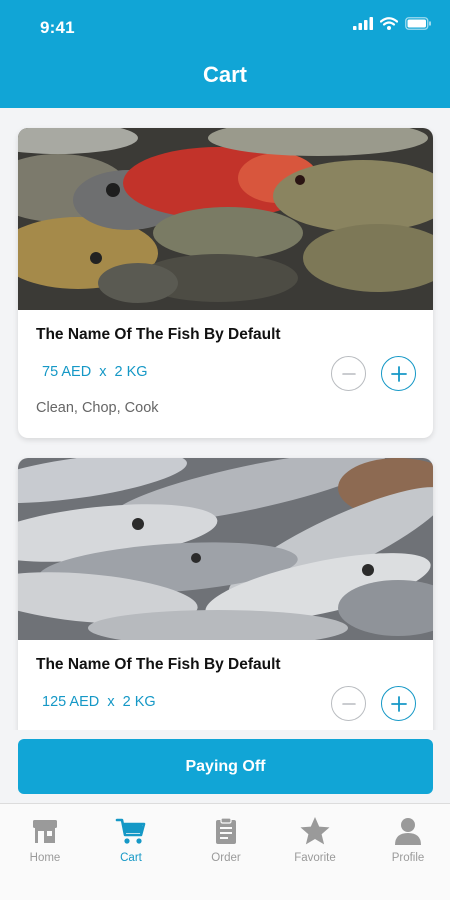 The image size is (450, 900). I want to click on tab-order: Order, so click(226, 840).